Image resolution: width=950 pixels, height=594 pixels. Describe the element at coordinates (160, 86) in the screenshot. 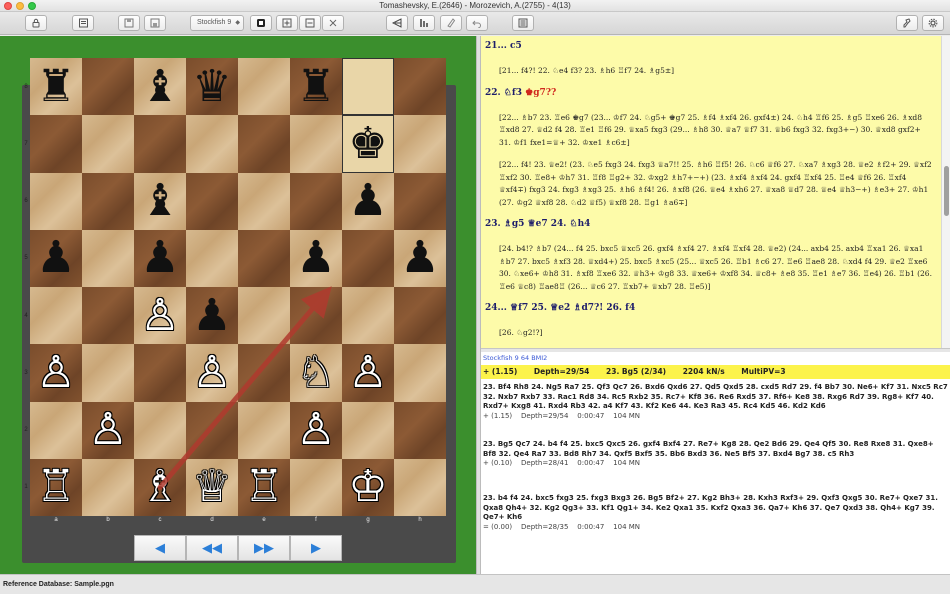

I see `piece-c8: ♝` at that location.